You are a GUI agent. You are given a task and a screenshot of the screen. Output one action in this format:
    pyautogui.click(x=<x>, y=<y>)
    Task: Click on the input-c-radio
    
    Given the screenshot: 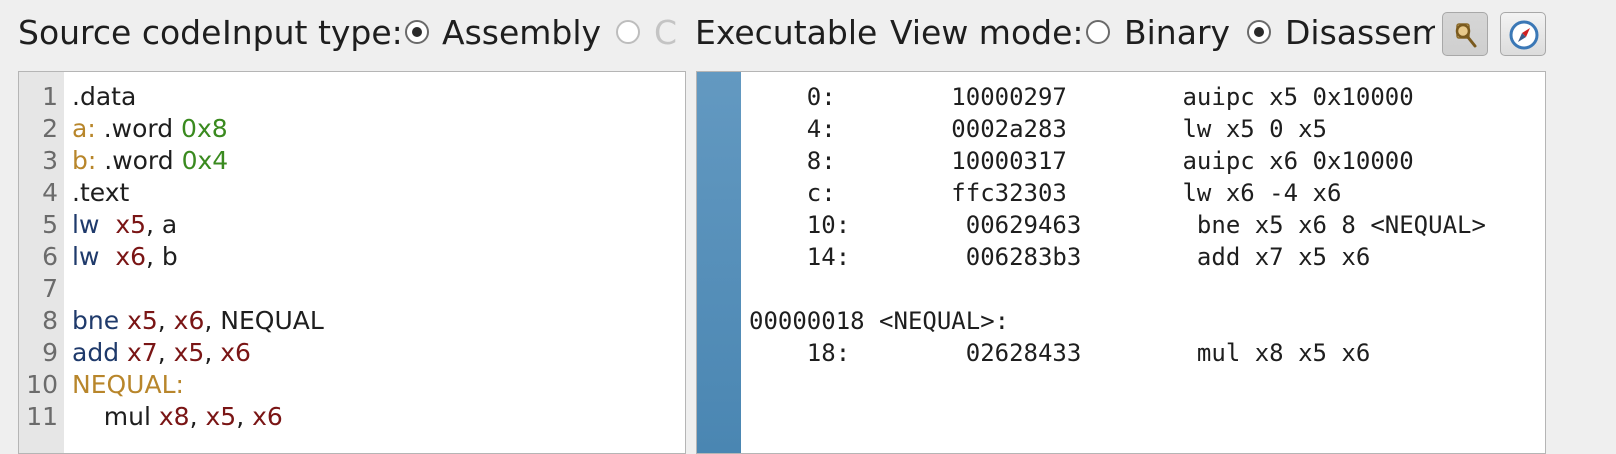 What is the action you would take?
    pyautogui.click(x=628, y=32)
    